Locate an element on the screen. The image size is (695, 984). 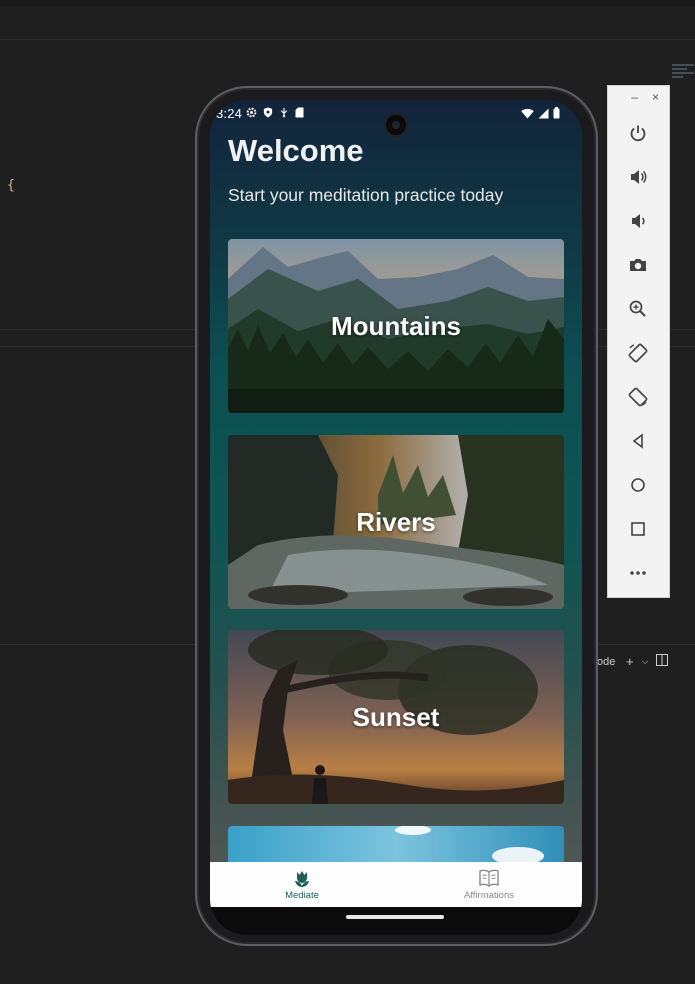
card-sky-partial is located at coordinates (396, 846).